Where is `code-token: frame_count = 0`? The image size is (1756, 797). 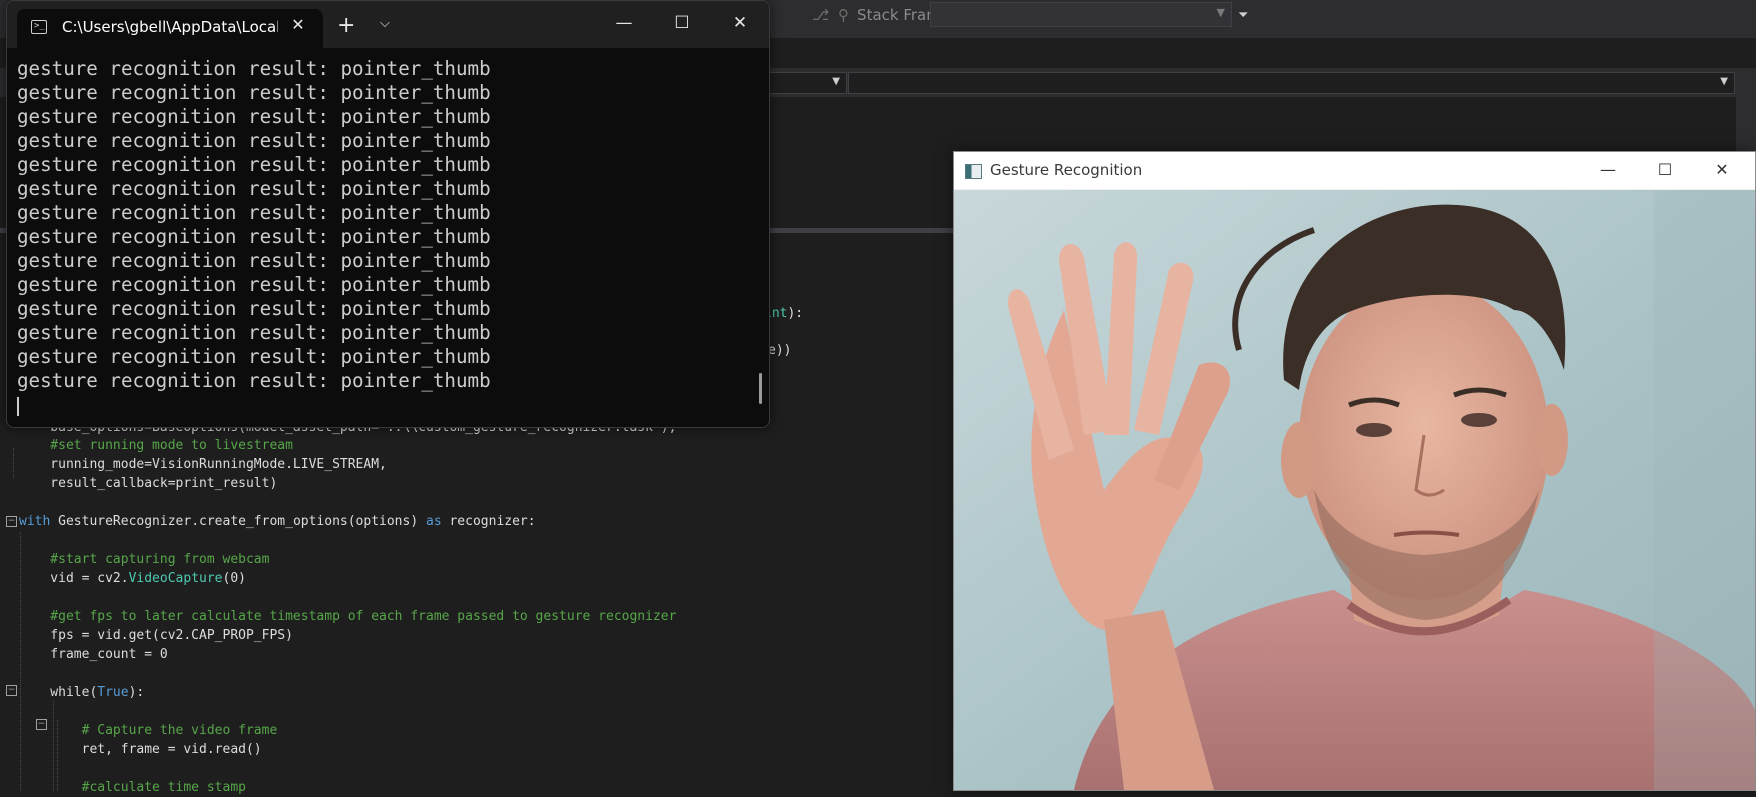
code-token: frame_count = 0 is located at coordinates (93, 654).